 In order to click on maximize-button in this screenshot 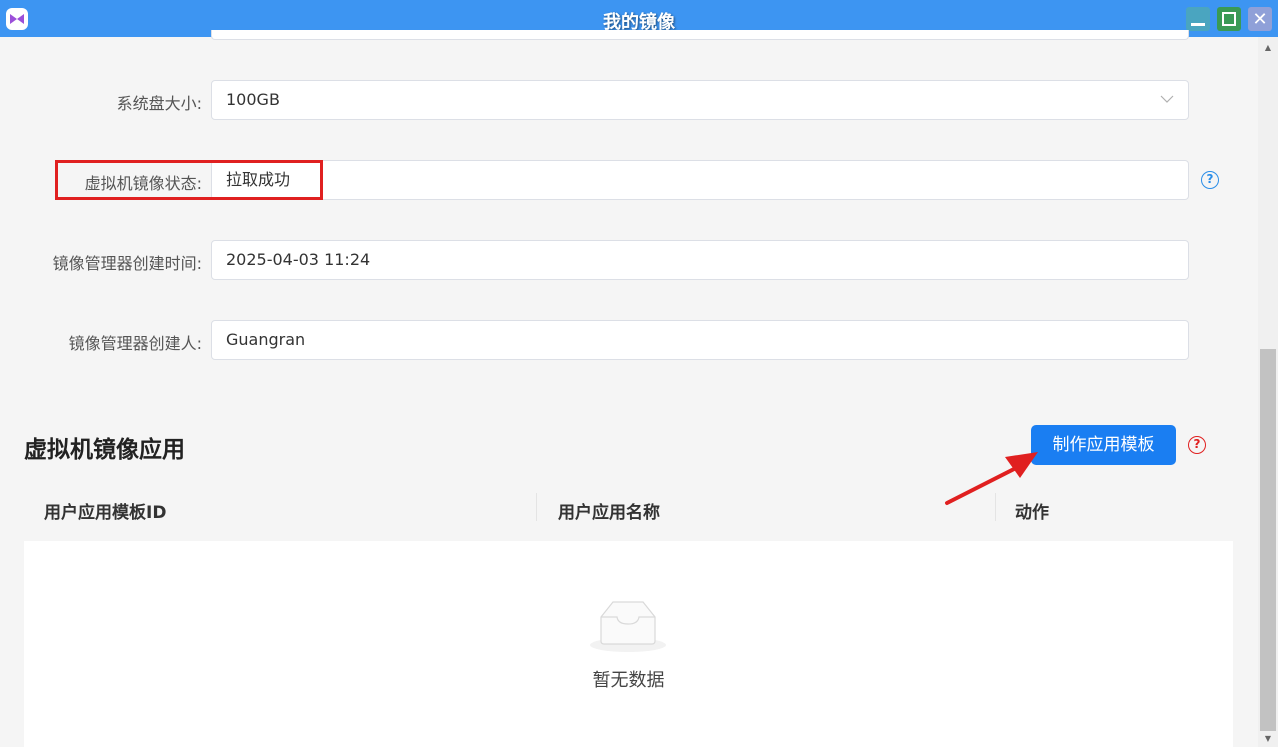, I will do `click(1229, 19)`.